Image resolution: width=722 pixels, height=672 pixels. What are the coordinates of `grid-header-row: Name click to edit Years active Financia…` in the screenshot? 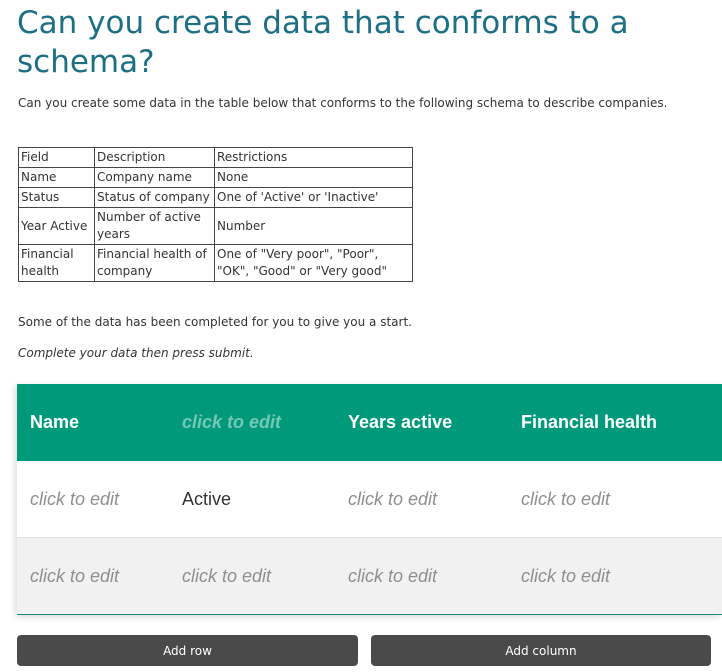 It's located at (369, 422).